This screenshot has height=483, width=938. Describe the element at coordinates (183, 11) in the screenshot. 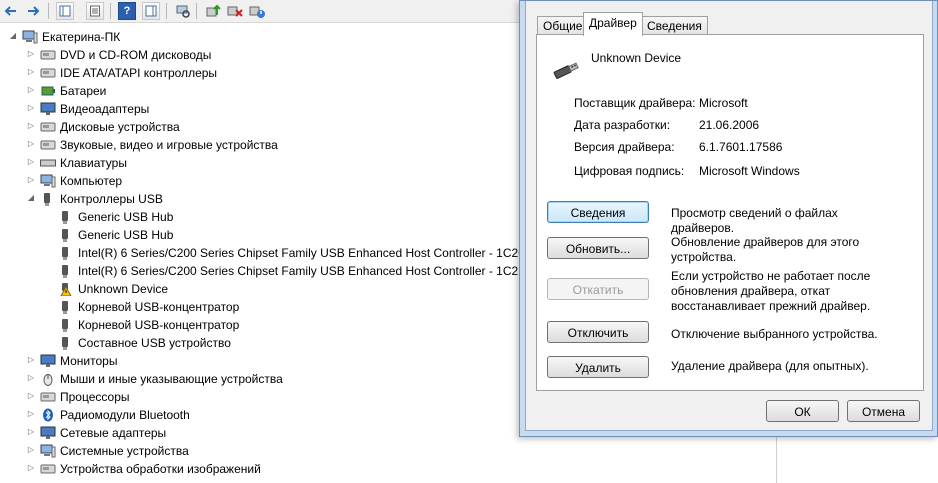

I see `scan-hardware-icon` at that location.